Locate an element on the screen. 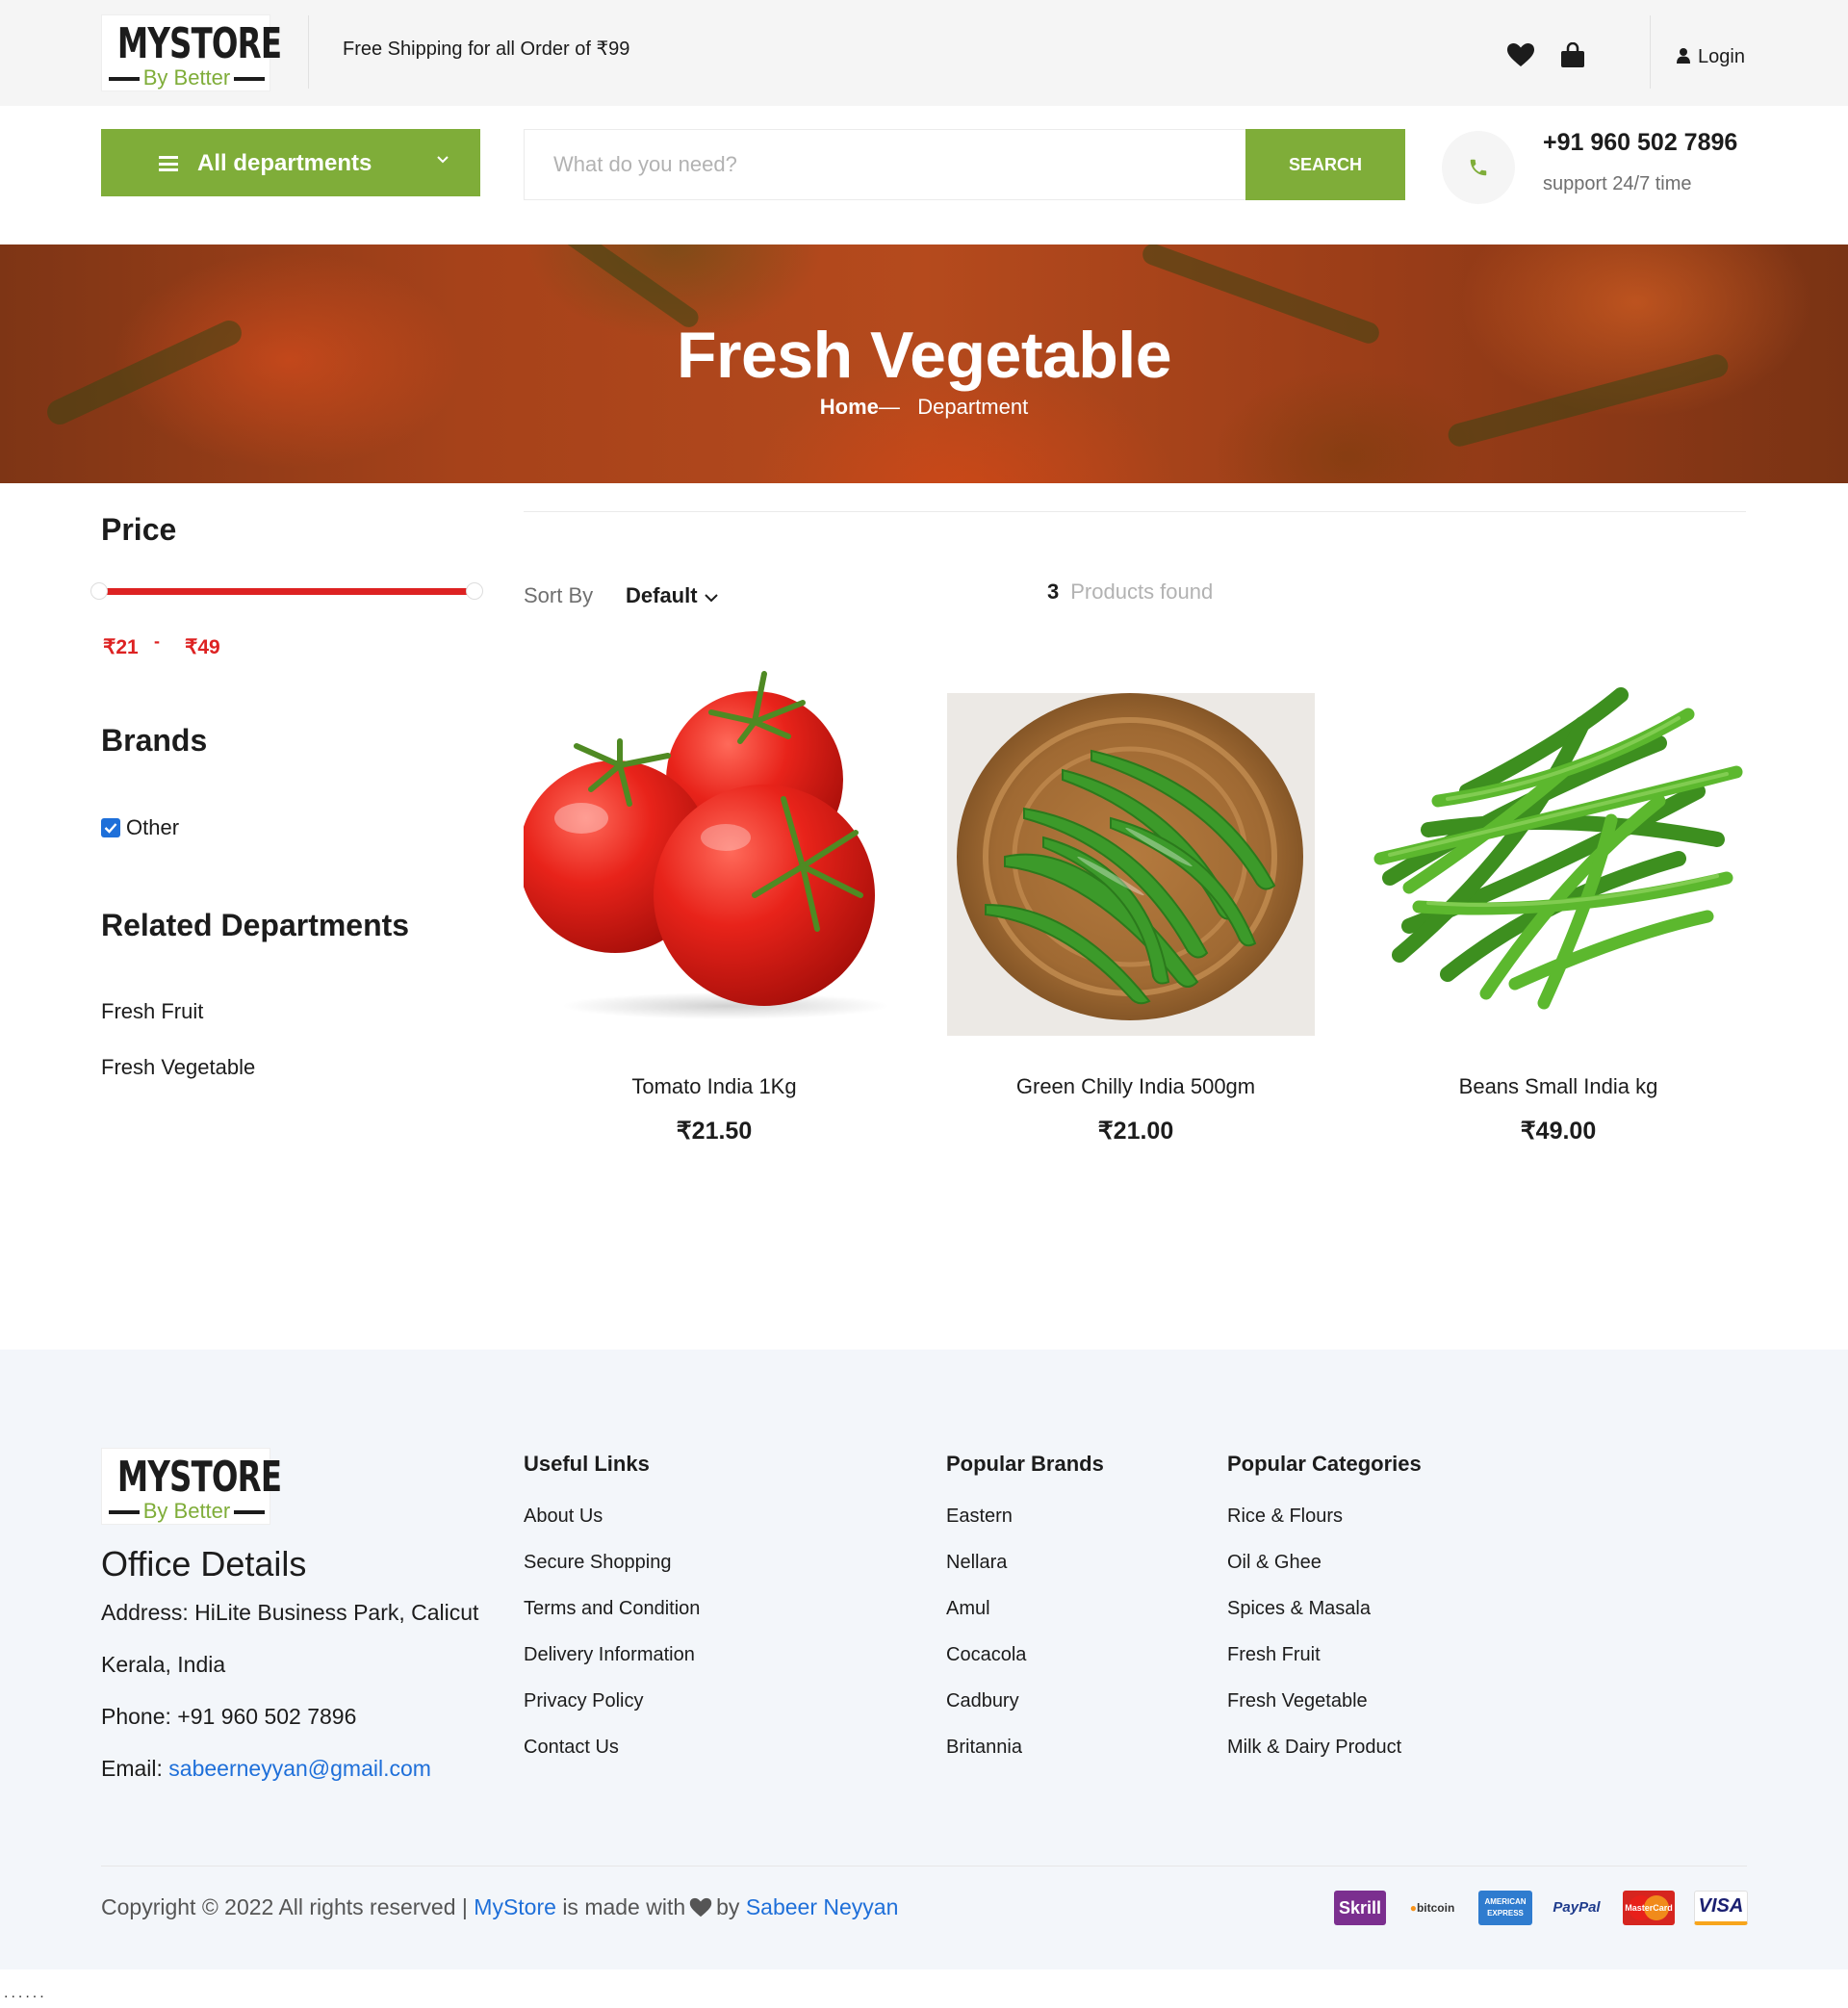 The width and height of the screenshot is (1848, 2008). brand-checkbox-other is located at coordinates (110, 827).